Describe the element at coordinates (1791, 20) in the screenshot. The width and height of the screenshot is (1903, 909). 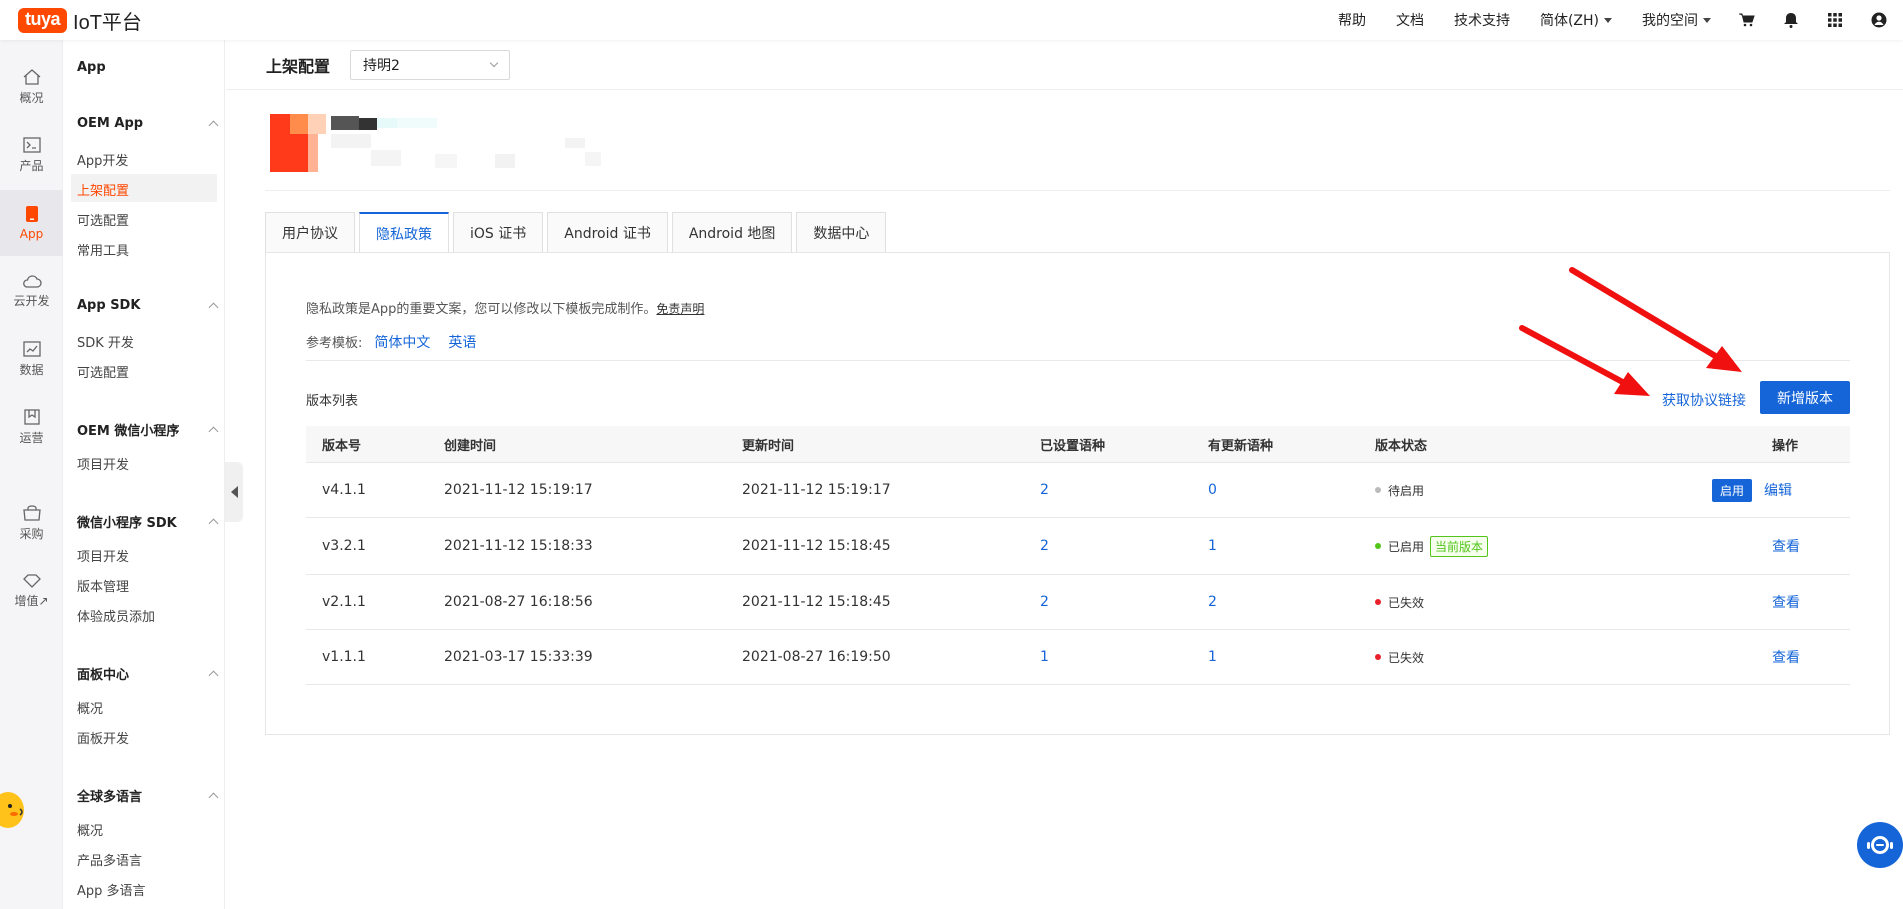
I see `bell-icon` at that location.